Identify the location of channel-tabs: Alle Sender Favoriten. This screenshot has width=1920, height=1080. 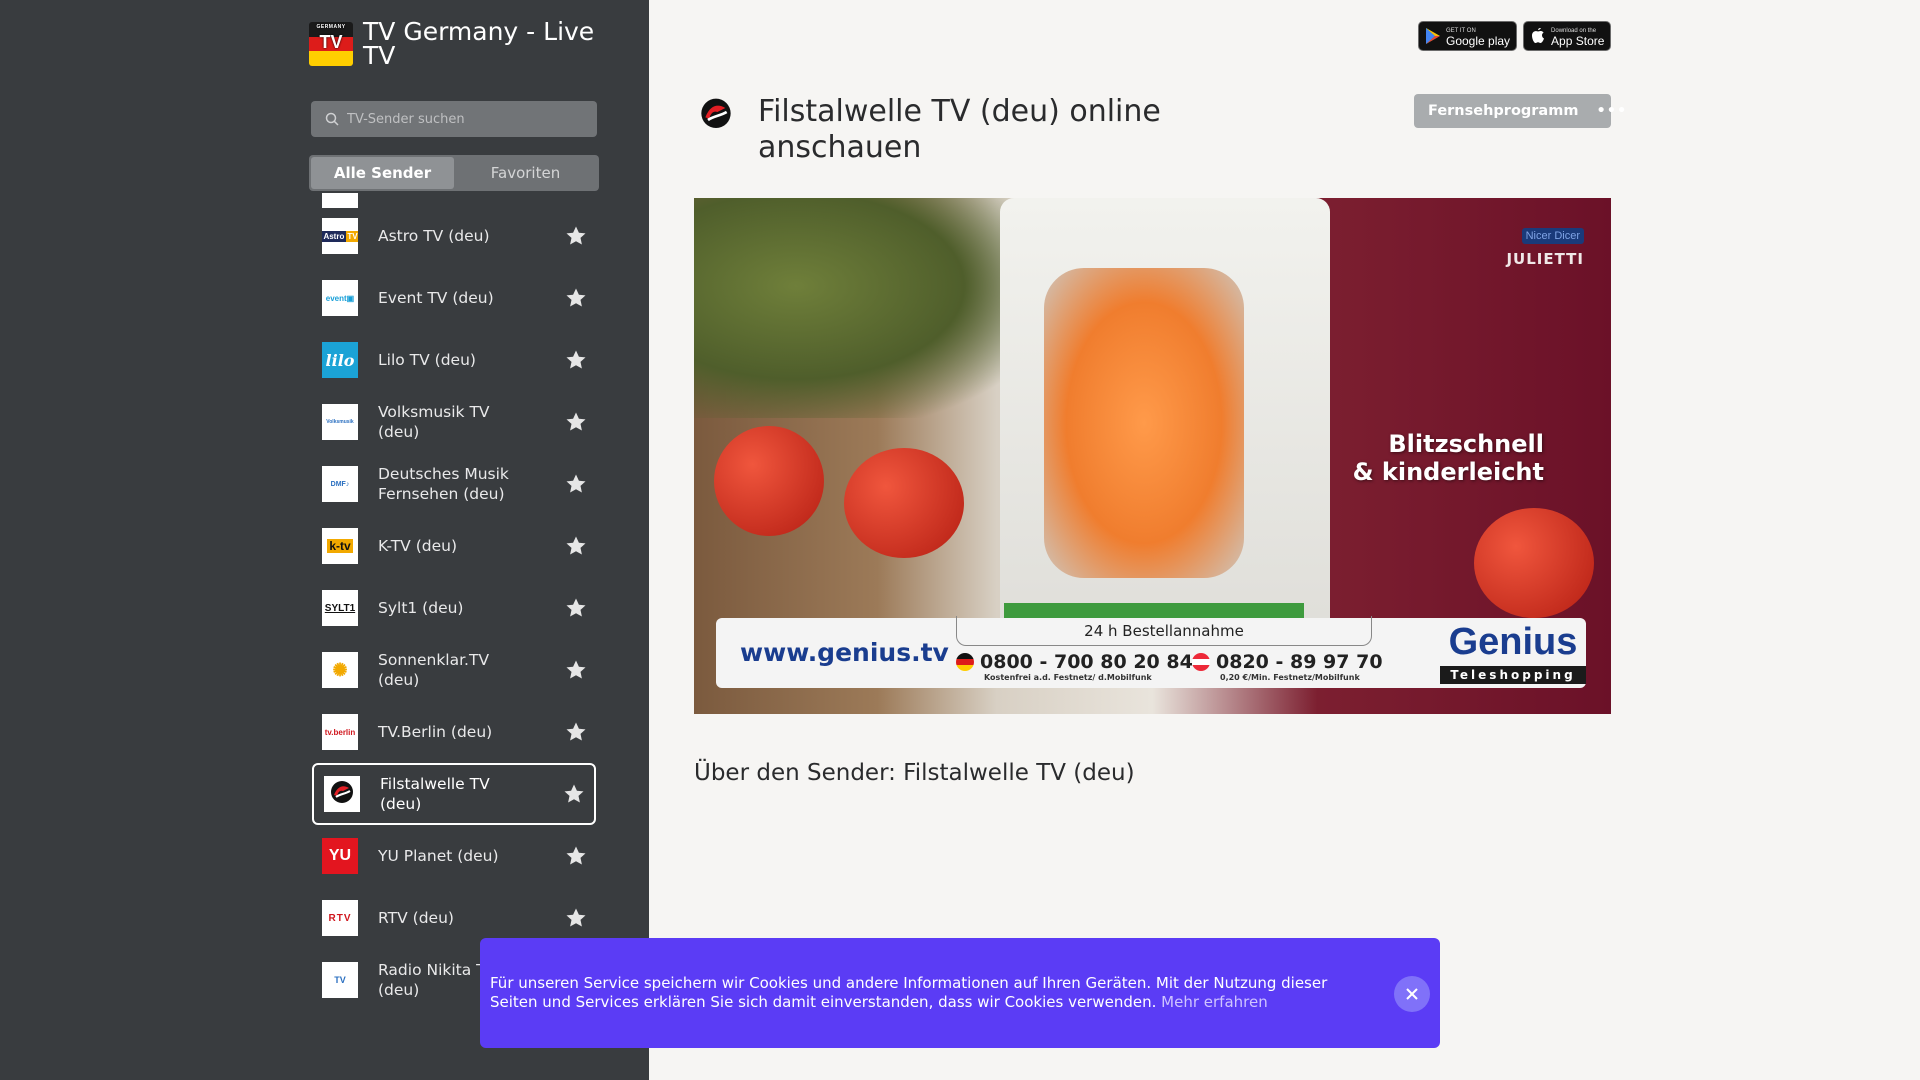
(454, 173).